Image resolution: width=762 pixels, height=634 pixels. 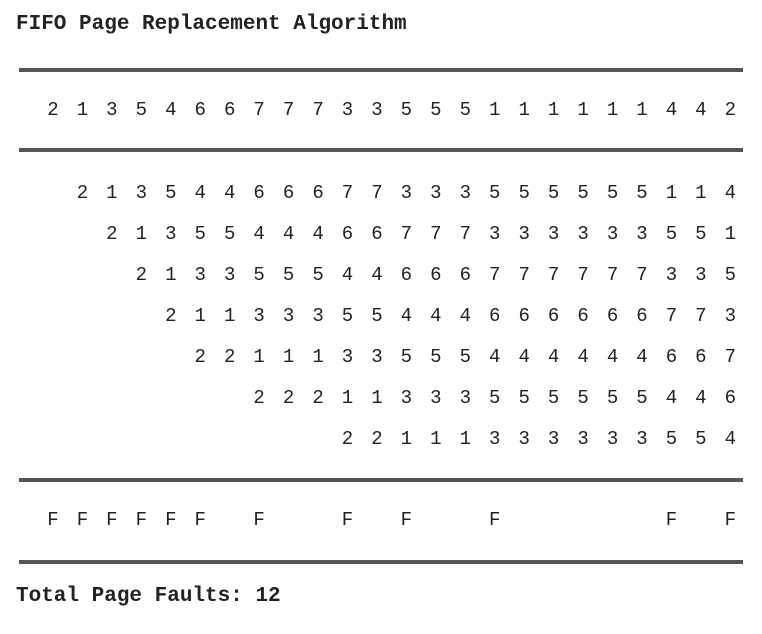 I want to click on divider-top, so click(x=381, y=70).